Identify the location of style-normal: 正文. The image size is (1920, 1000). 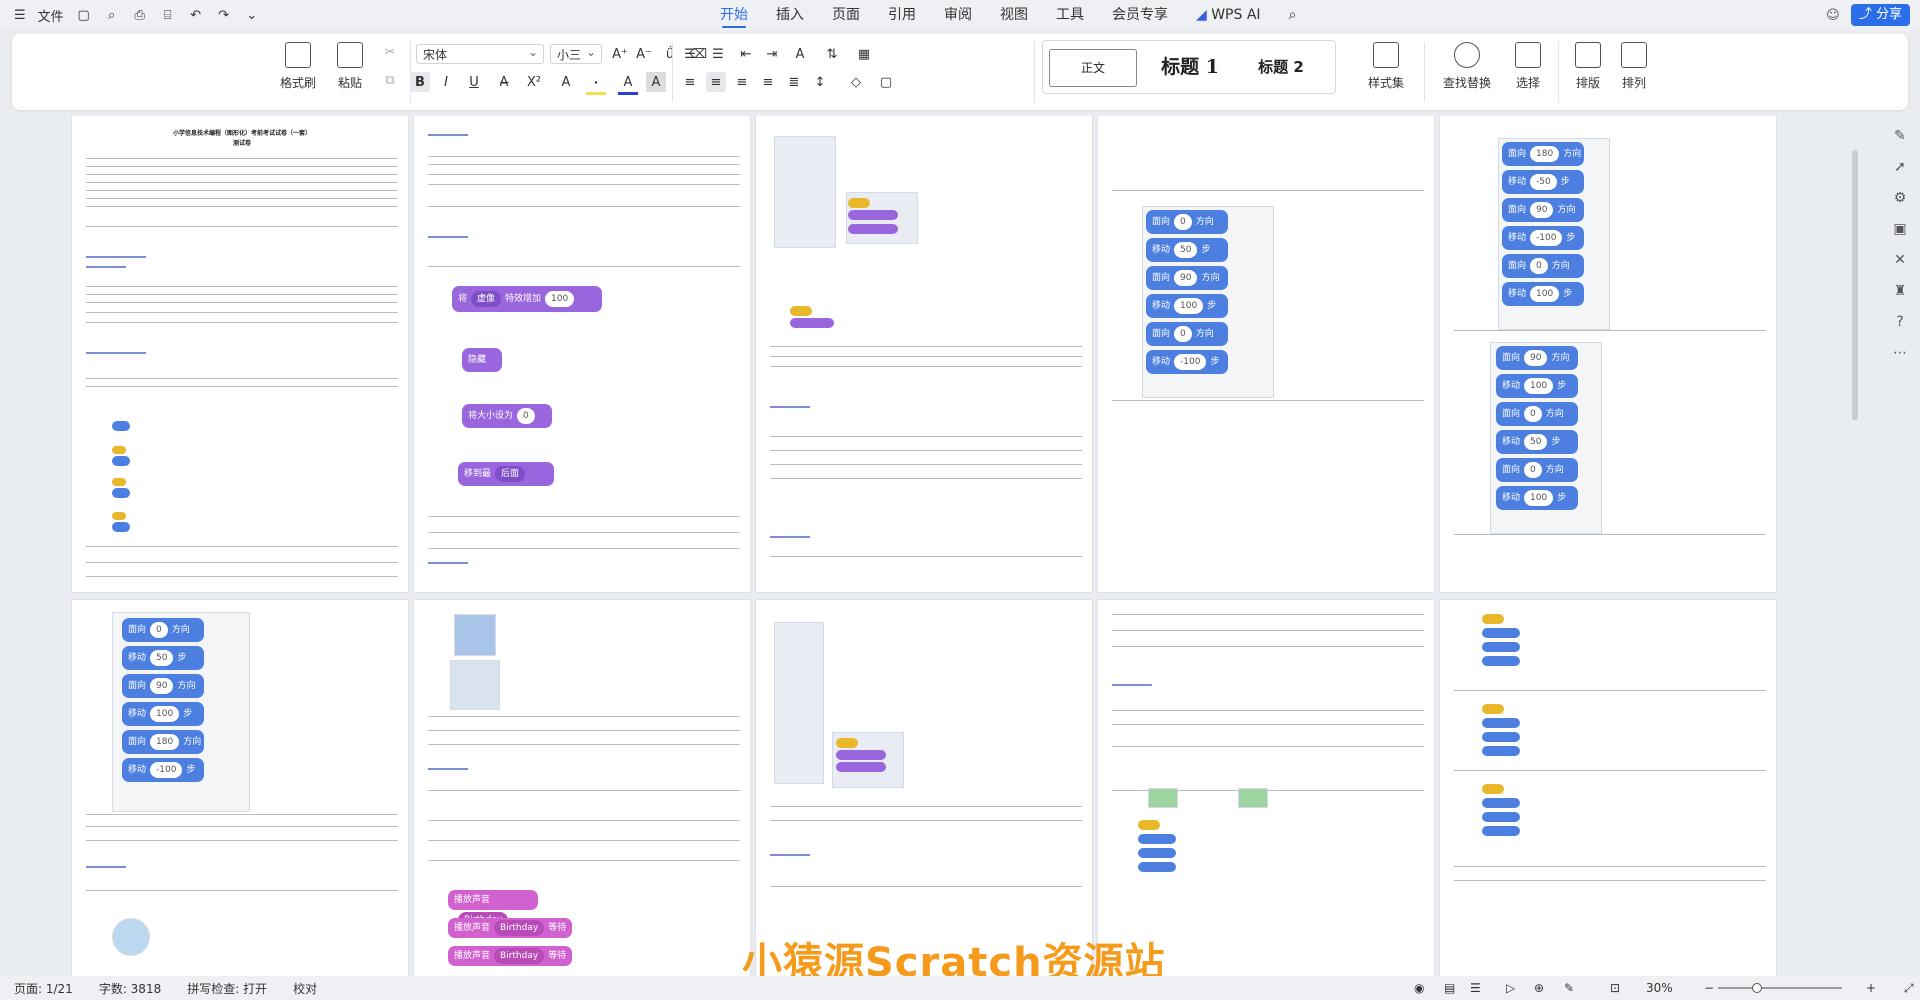
(1093, 68).